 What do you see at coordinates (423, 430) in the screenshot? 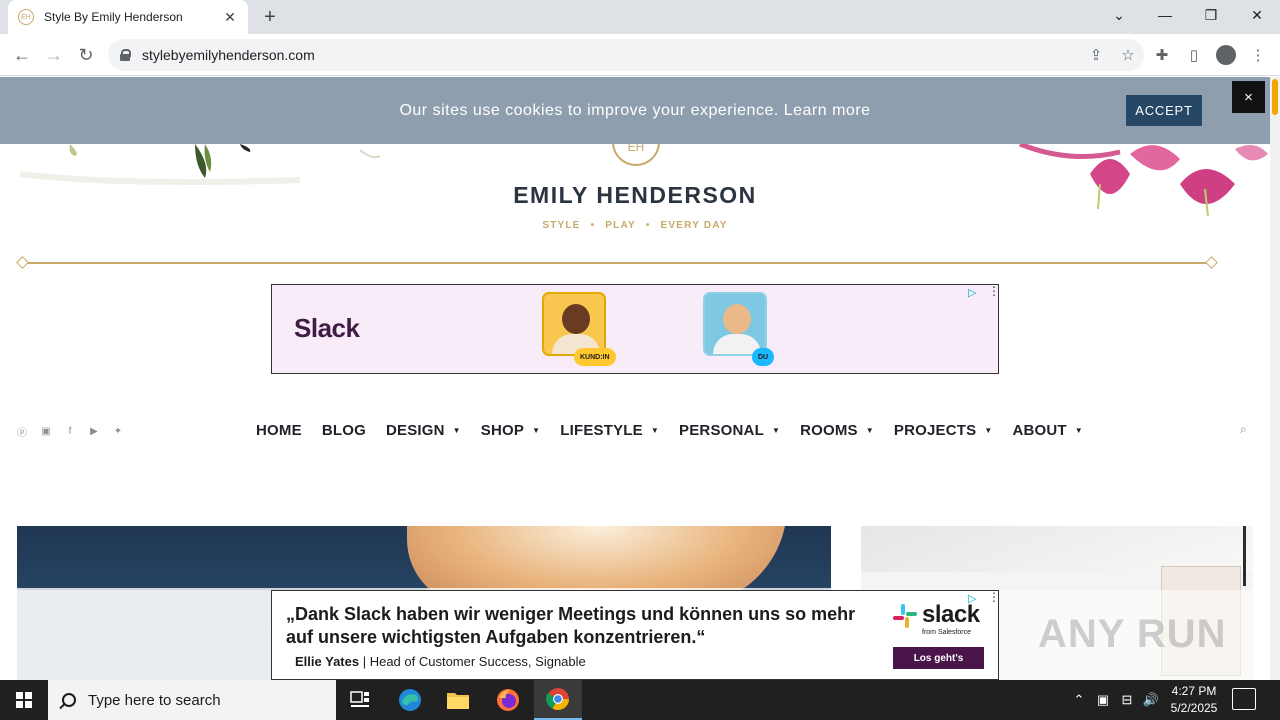
I see `nav-item-design: DESIGN ▼` at bounding box center [423, 430].